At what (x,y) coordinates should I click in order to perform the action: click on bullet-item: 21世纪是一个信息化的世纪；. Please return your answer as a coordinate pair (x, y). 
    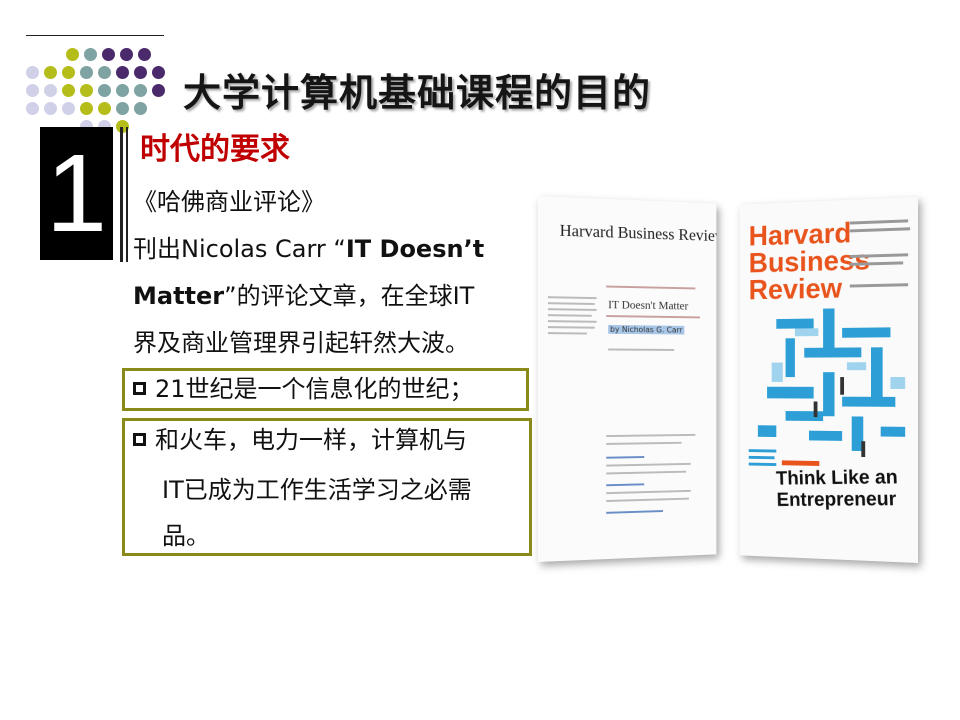
    Looking at the image, I should click on (303, 389).